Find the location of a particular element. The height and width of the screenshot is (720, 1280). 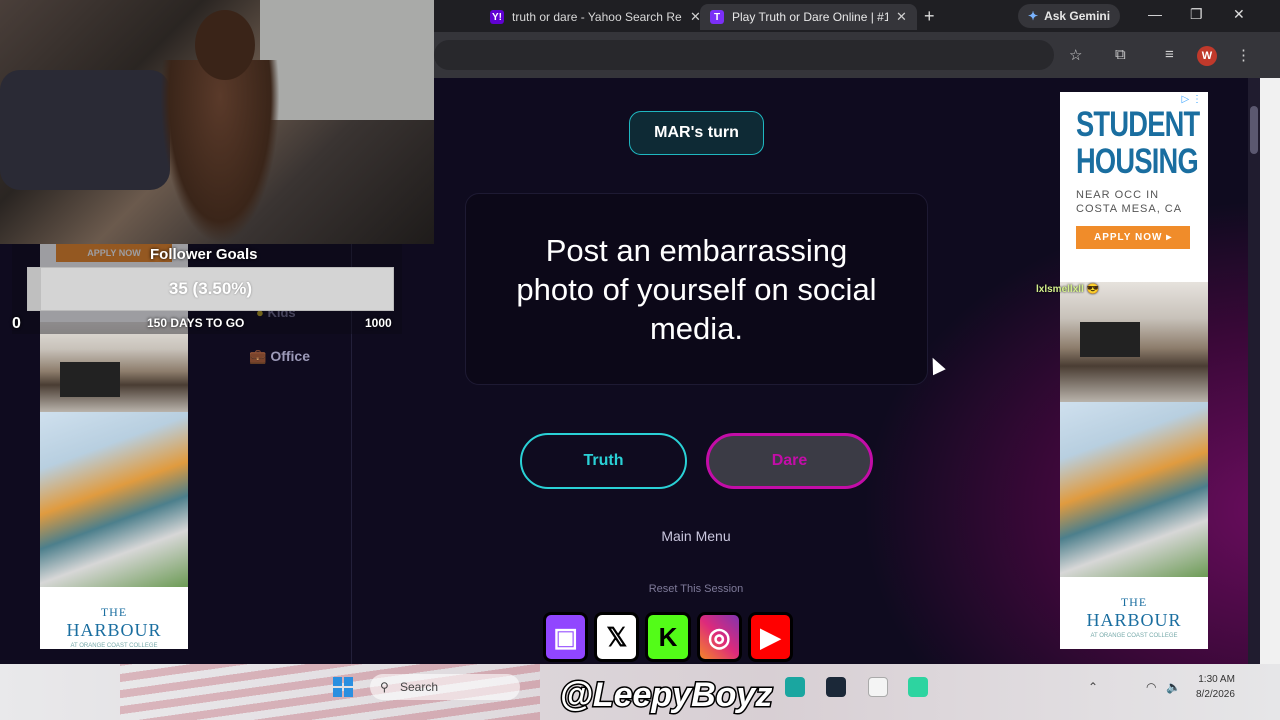

close-tab-icon: ✕ is located at coordinates (901, 17).